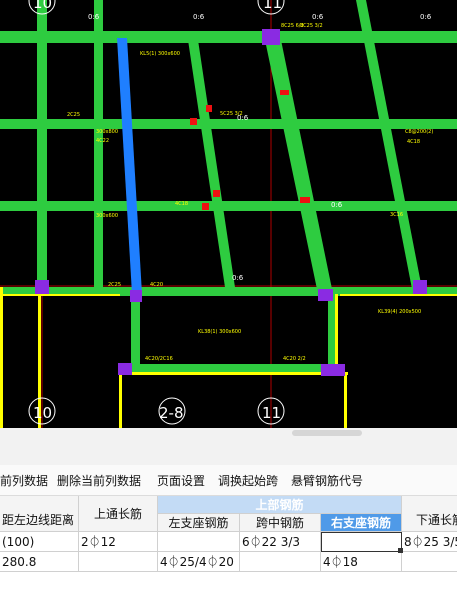  I want to click on cell-left-distance: 280.8, so click(39, 562).